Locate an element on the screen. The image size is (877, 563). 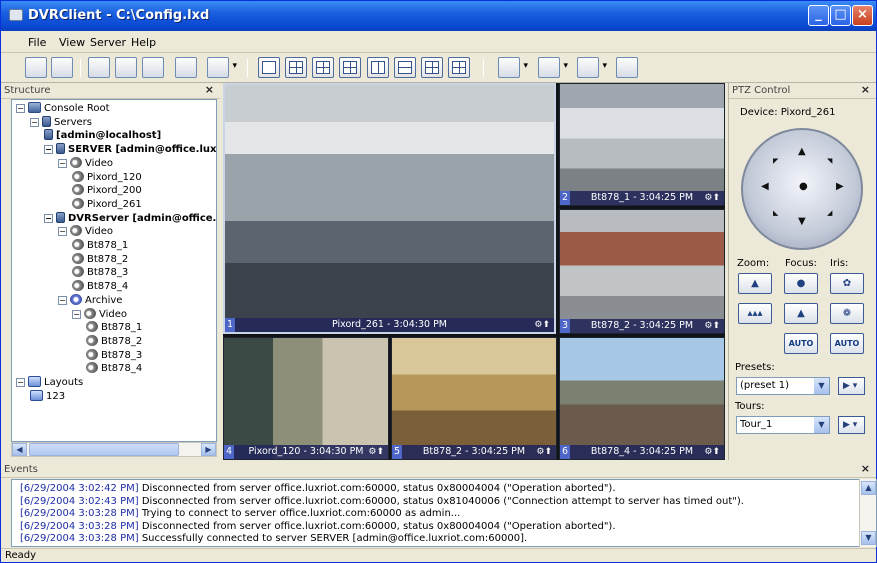
video-tile-6: 6 Bt878_4 - 3:04:25 PM ⚙⬆ is located at coordinates (642, 398).